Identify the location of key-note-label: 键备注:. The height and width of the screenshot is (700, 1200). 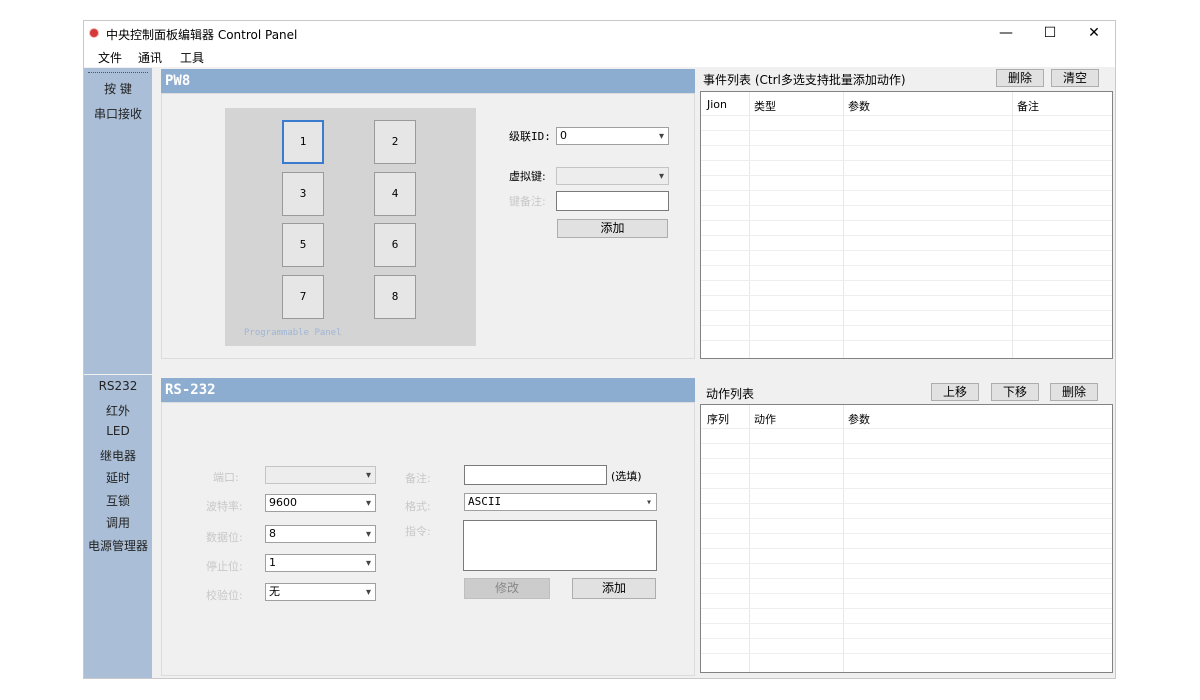
(527, 201).